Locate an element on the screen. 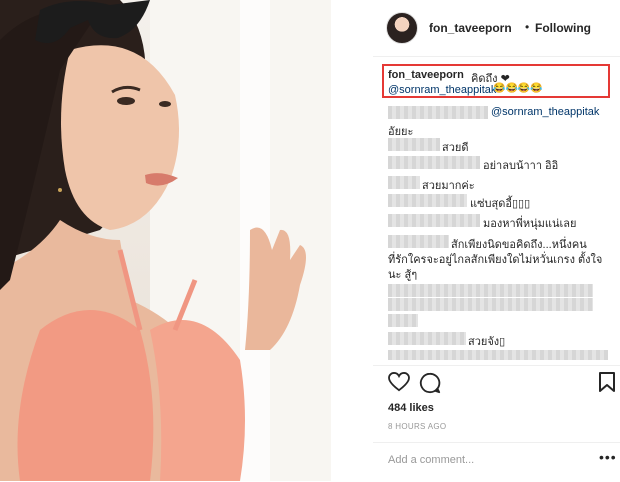 Image resolution: width=620 pixels, height=482 pixels. comment-bubble-icon is located at coordinates (430, 383).